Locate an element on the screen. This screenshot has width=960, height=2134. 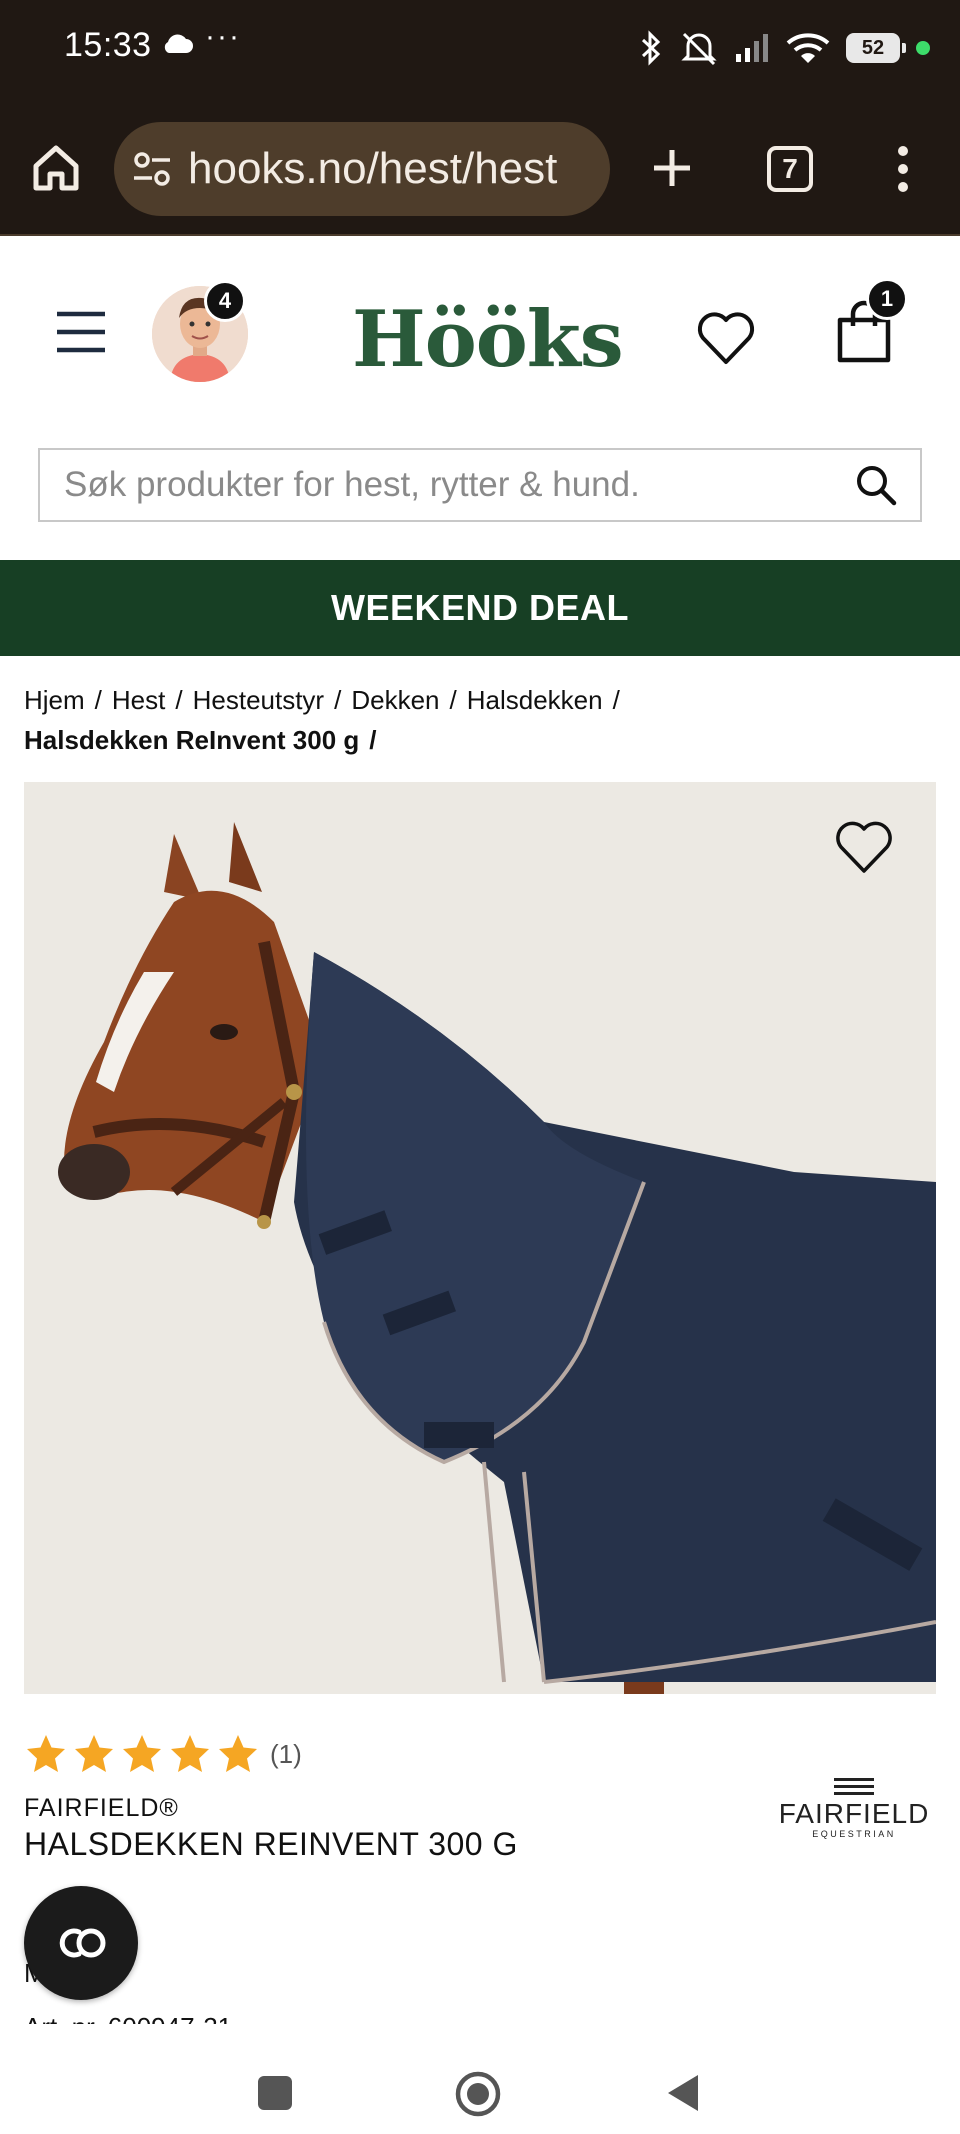
product-rating: (1) is located at coordinates (163, 1754).